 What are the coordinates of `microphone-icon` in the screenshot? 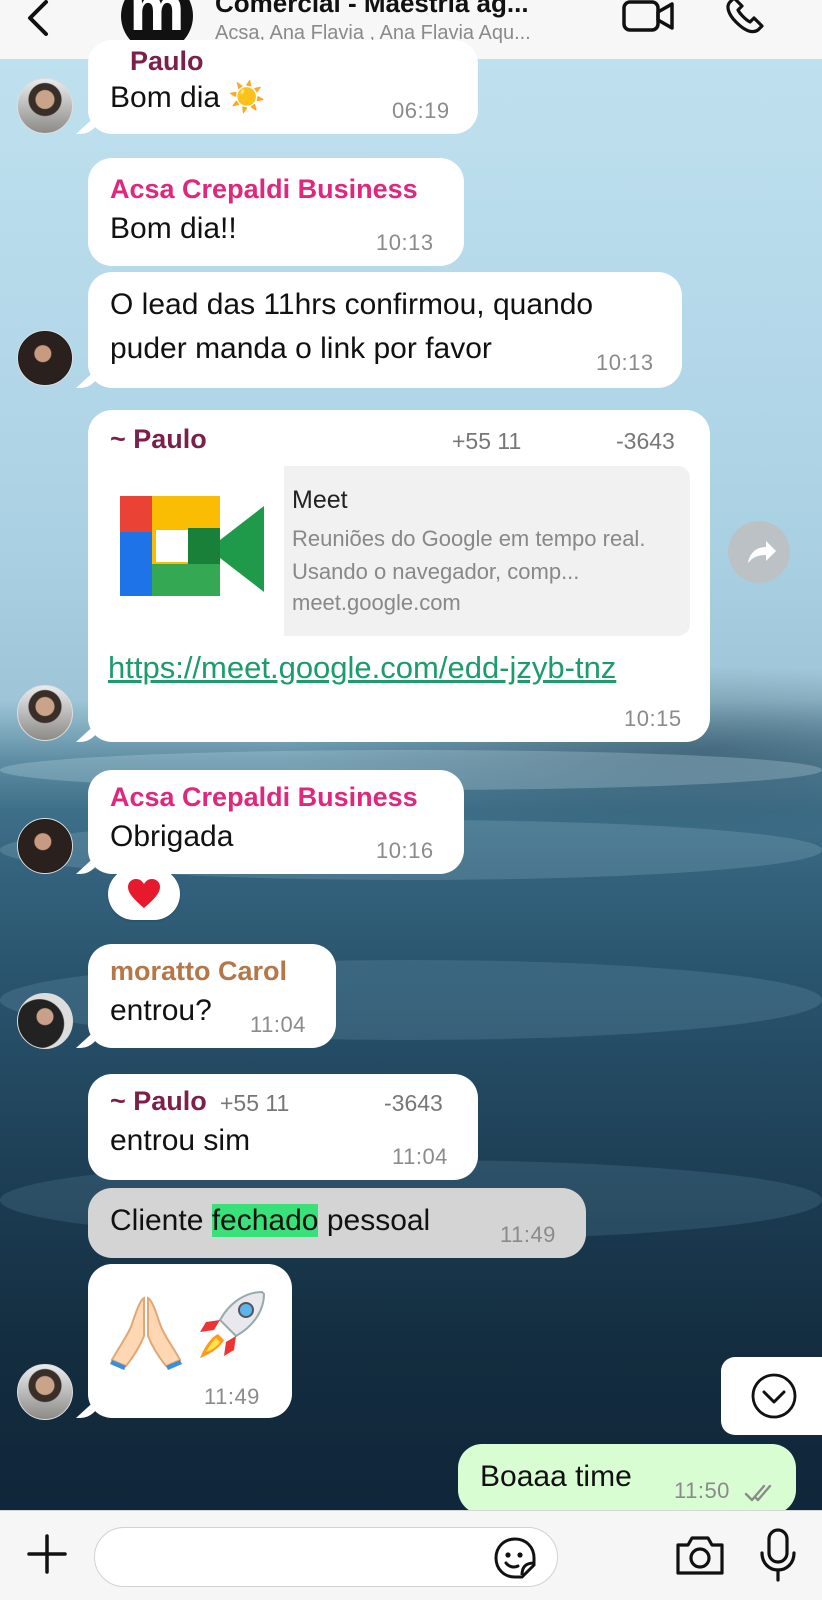 It's located at (778, 1555).